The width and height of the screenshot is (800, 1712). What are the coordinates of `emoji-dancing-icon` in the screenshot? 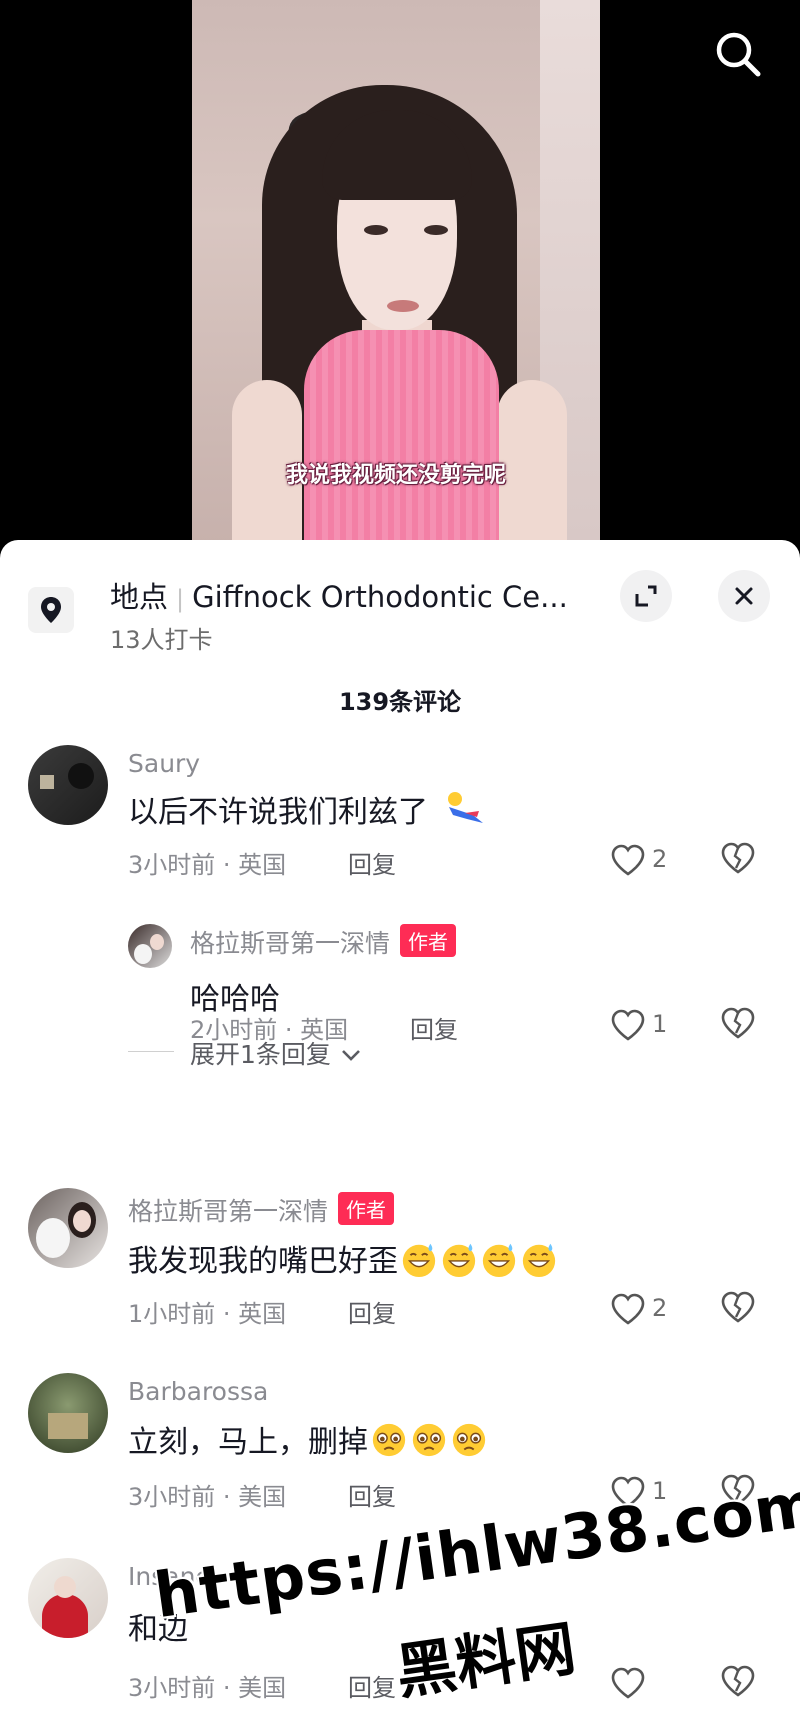 It's located at (465, 807).